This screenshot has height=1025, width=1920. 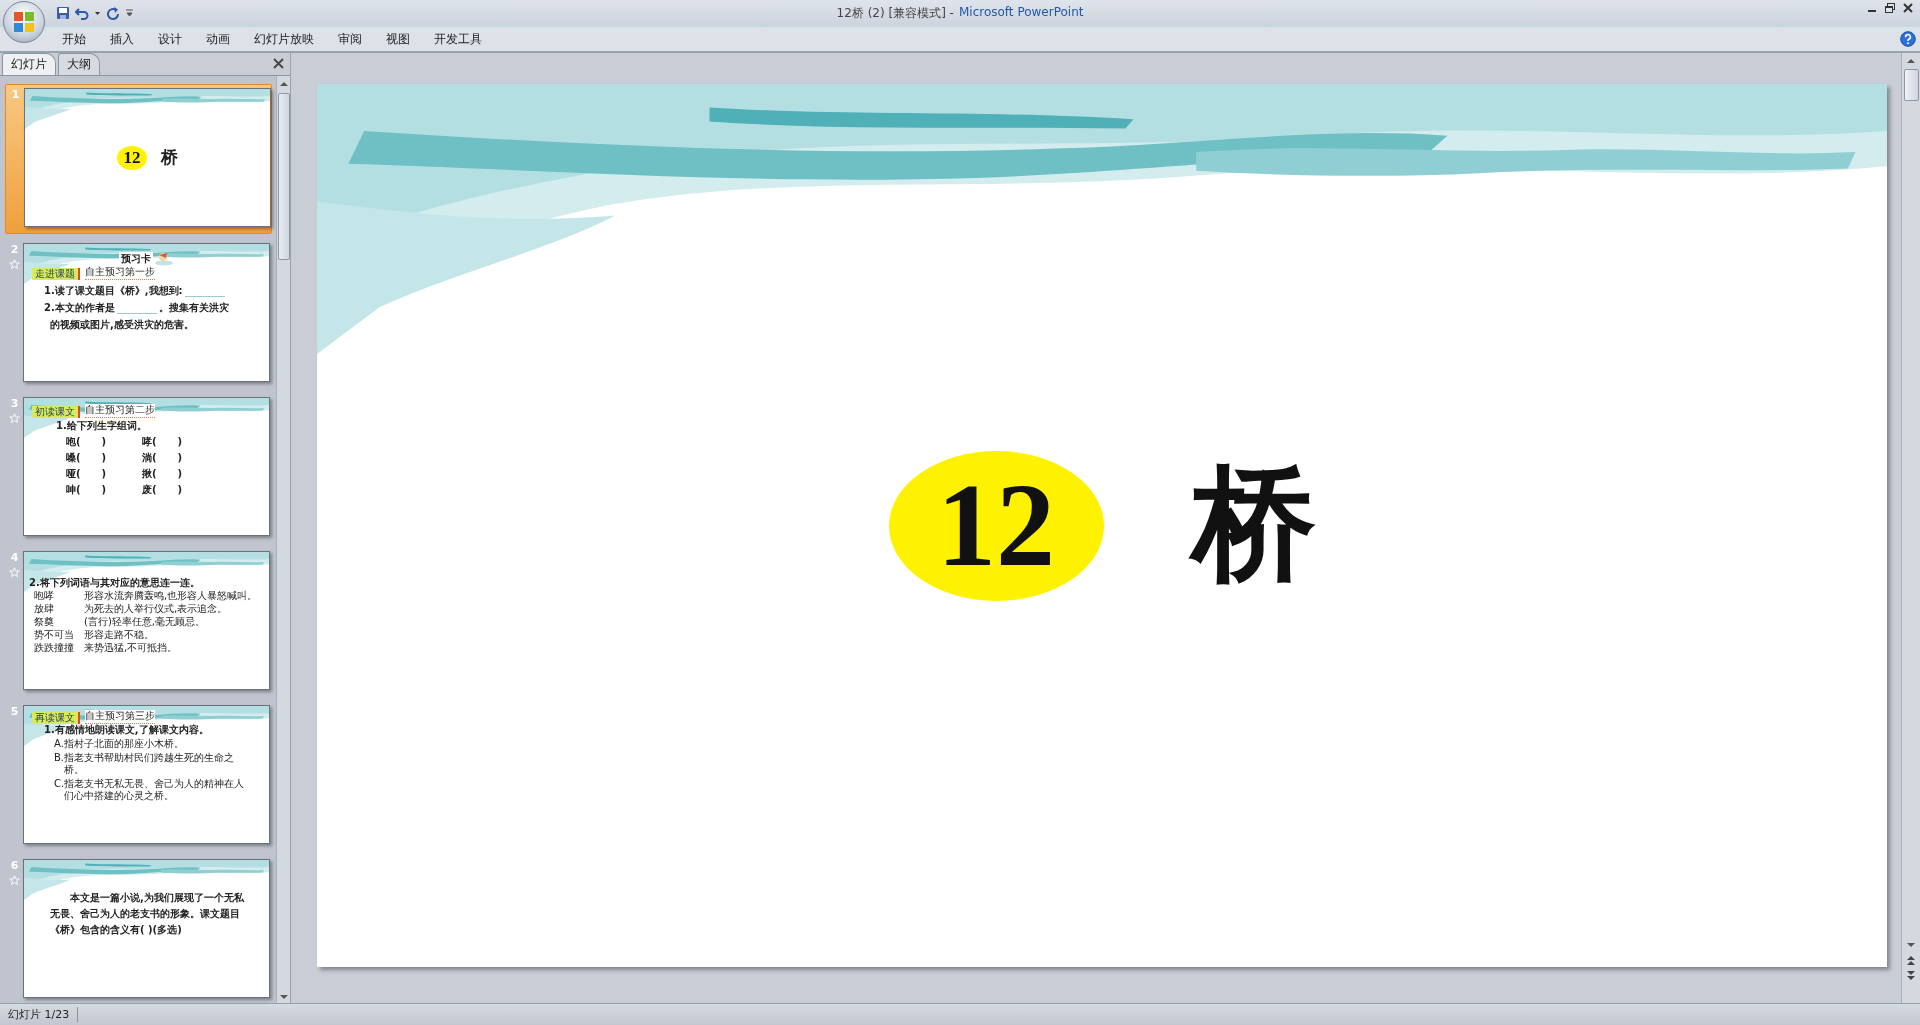 I want to click on word-blank: 呻( ), so click(x=87, y=490).